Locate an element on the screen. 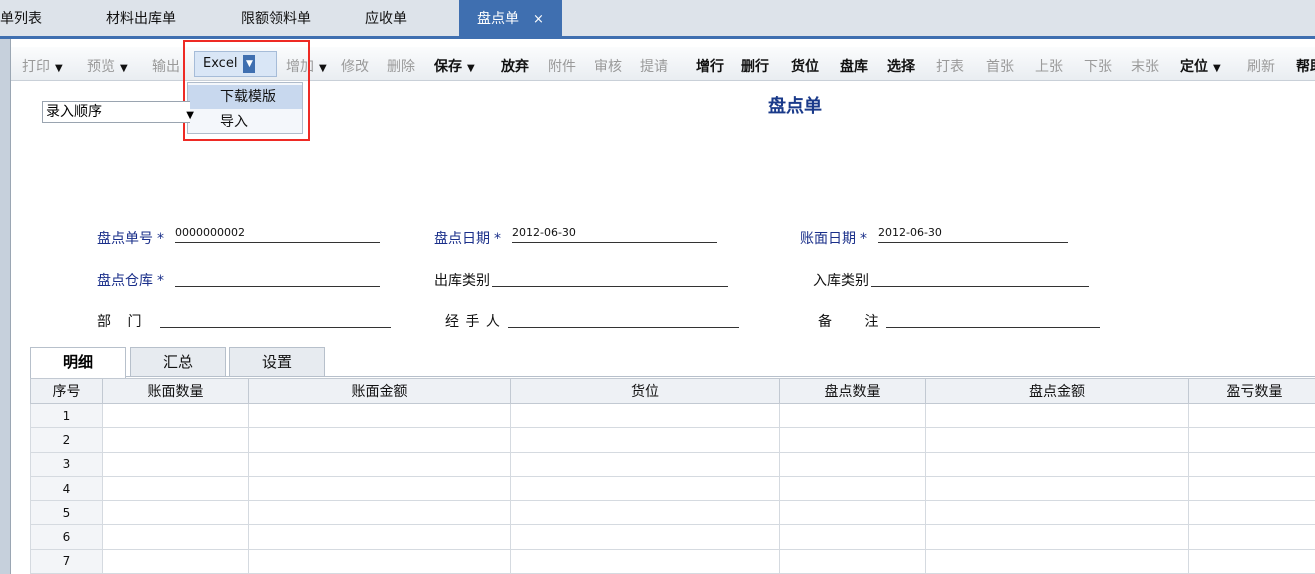 This screenshot has width=1315, height=574. table-row: 3 is located at coordinates (672, 464).